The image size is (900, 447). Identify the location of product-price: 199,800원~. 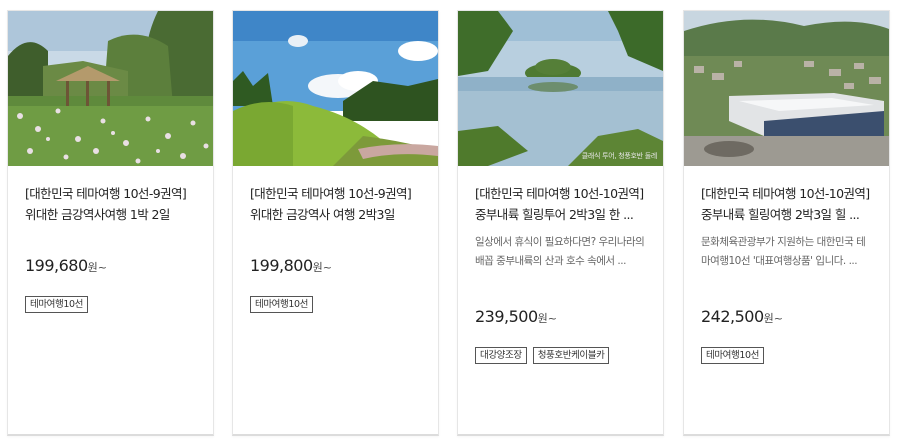
(291, 265).